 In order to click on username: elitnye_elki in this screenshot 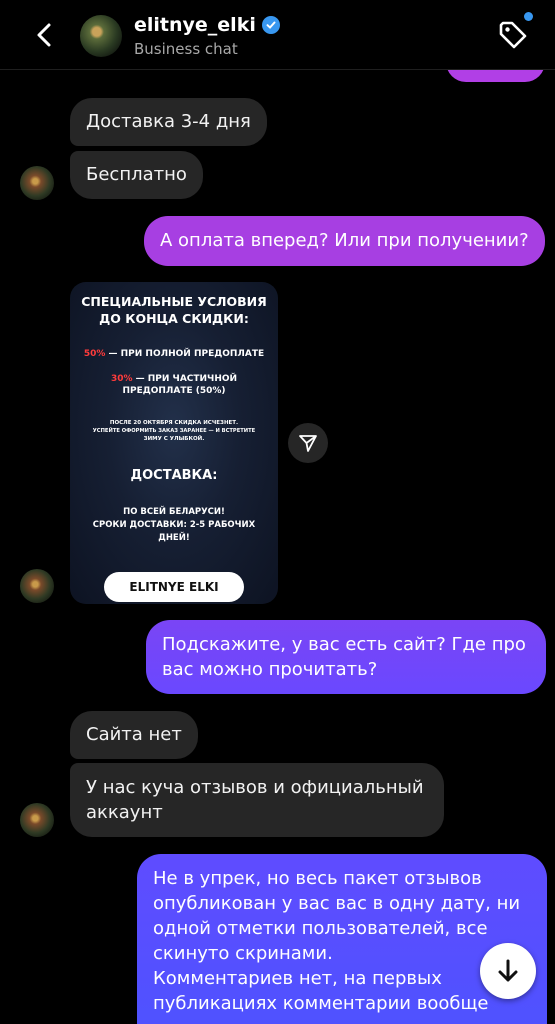, I will do `click(195, 25)`.